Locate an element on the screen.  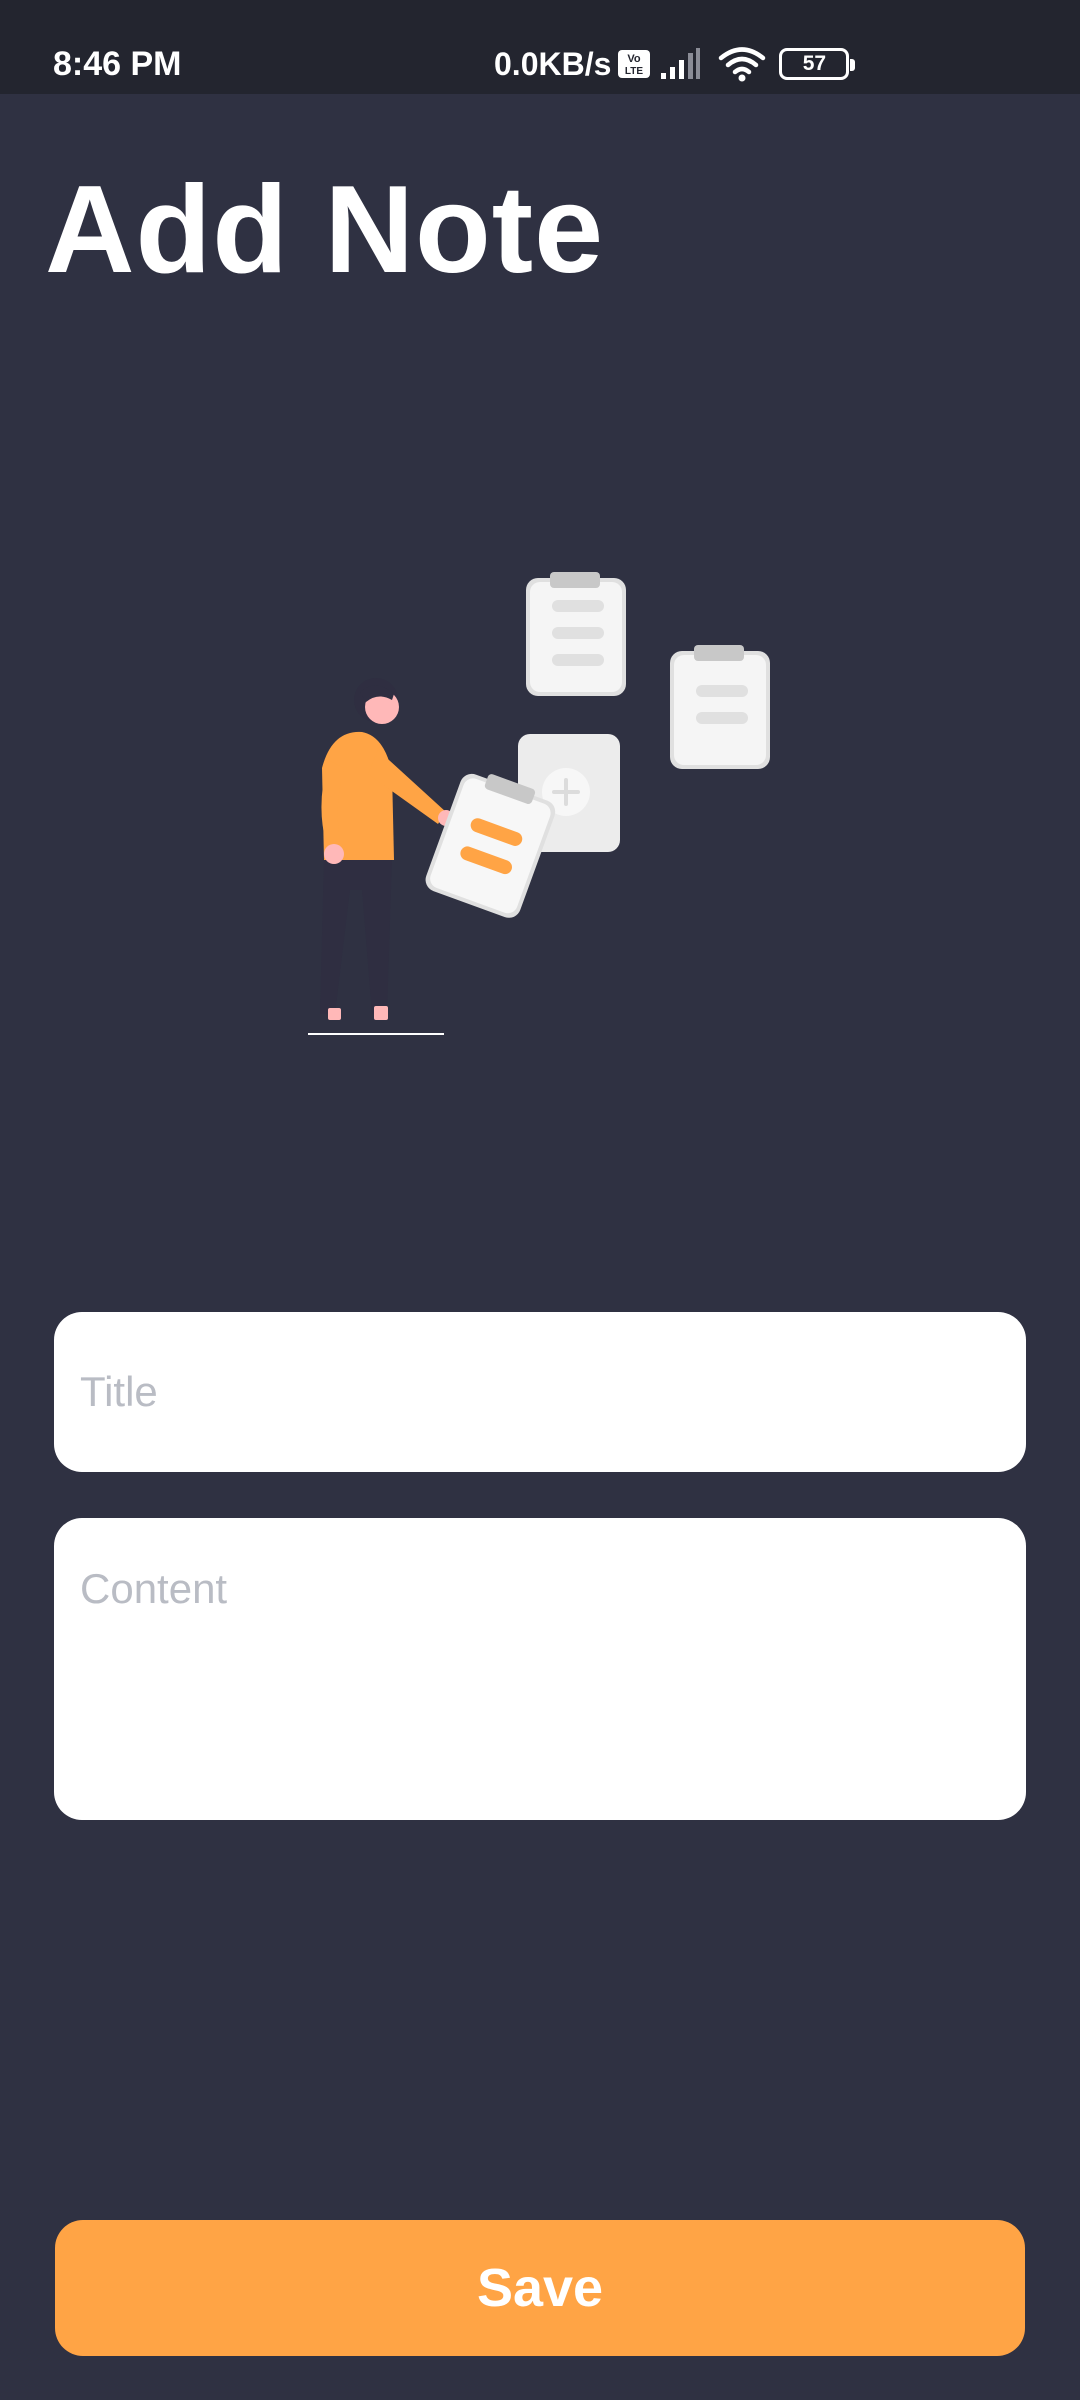
clipboard-right is located at coordinates (720, 707).